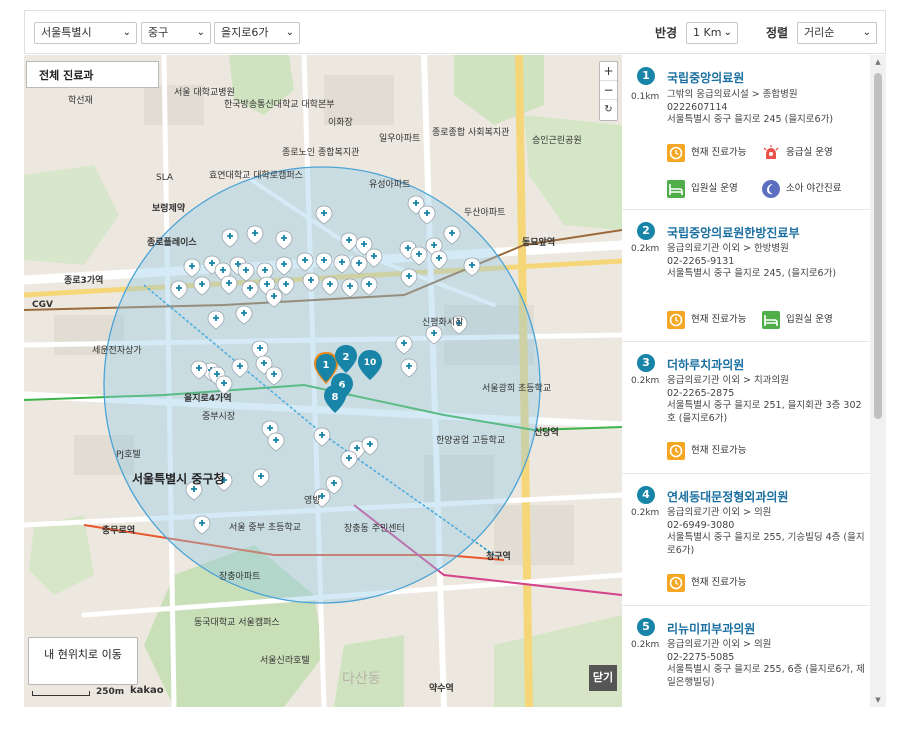  What do you see at coordinates (719, 644) in the screenshot?
I see `hospital-category: 응급의료기관 이외 > 의원` at bounding box center [719, 644].